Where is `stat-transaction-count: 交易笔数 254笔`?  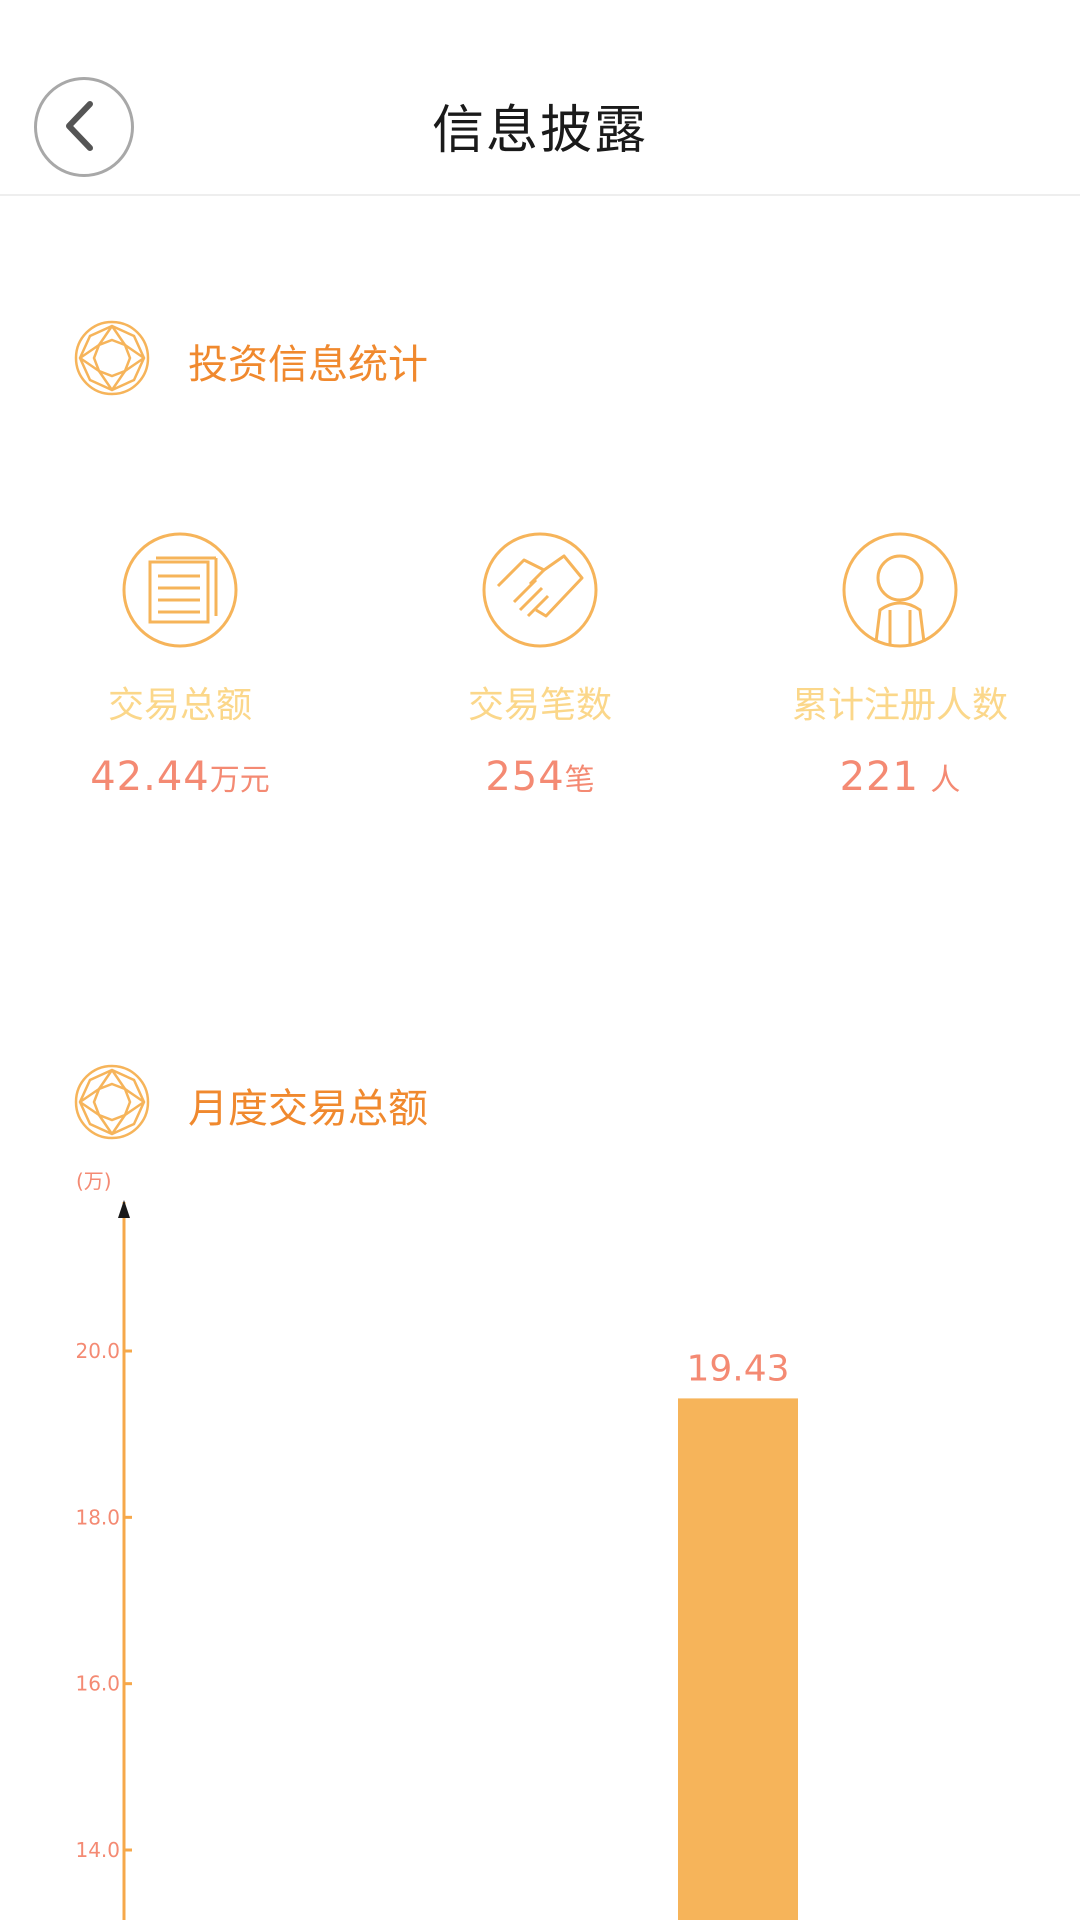 stat-transaction-count: 交易笔数 254笔 is located at coordinates (540, 665).